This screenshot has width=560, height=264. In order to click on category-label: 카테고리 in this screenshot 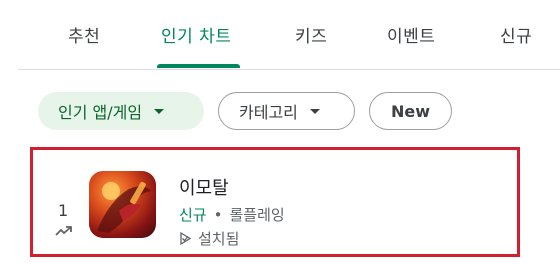, I will do `click(268, 112)`.